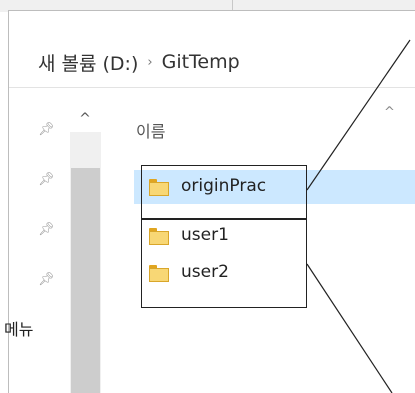 Image resolution: width=415 pixels, height=393 pixels. What do you see at coordinates (85, 119) in the screenshot?
I see `scroll-up-chevron-icon: ^` at bounding box center [85, 119].